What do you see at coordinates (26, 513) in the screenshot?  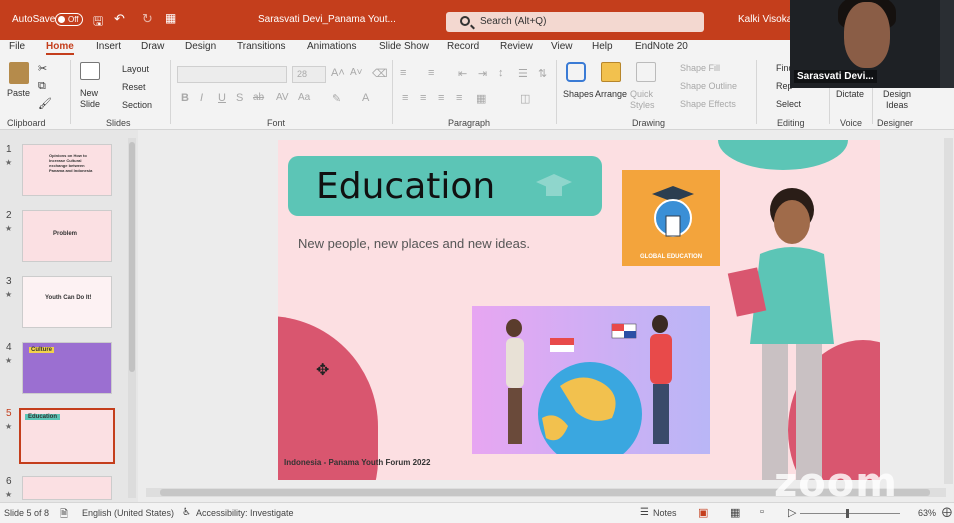 I see `slide-counter: Slide 5 of 8` at bounding box center [26, 513].